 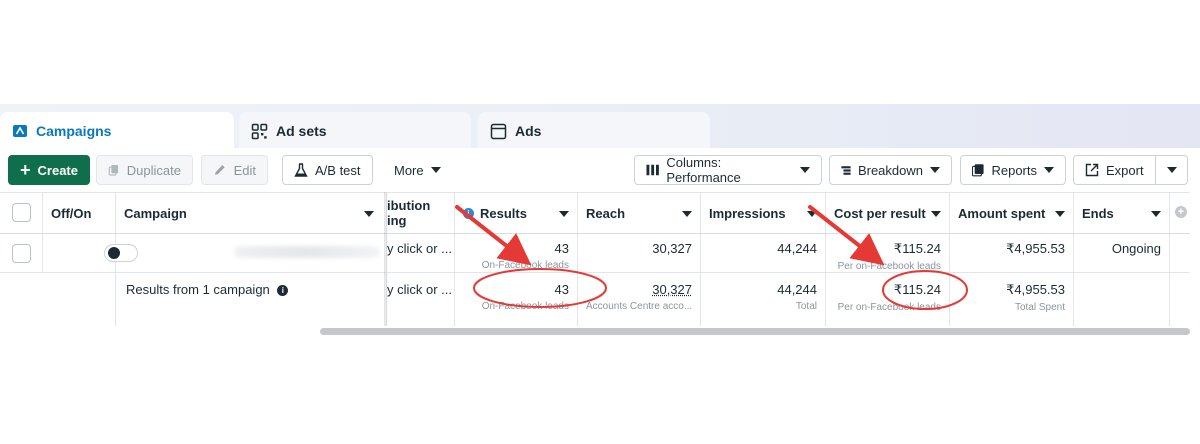 What do you see at coordinates (917, 289) in the screenshot?
I see `summary-cost-value: ₹115.24` at bounding box center [917, 289].